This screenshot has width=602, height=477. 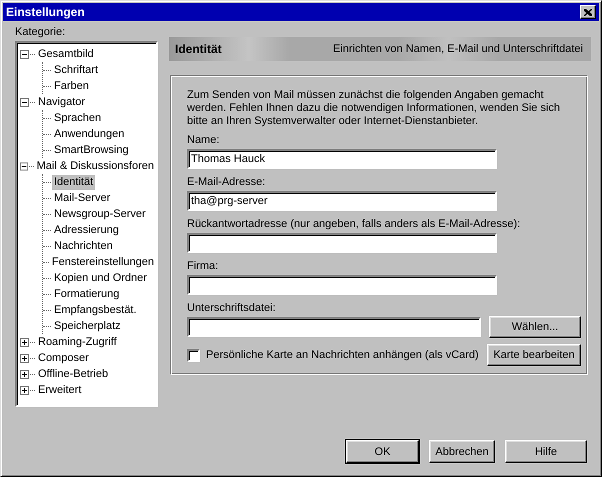 What do you see at coordinates (342, 355) in the screenshot?
I see `checkbox-label: Persönliche Karte an Nachrichten anhängen (als vCard)` at bounding box center [342, 355].